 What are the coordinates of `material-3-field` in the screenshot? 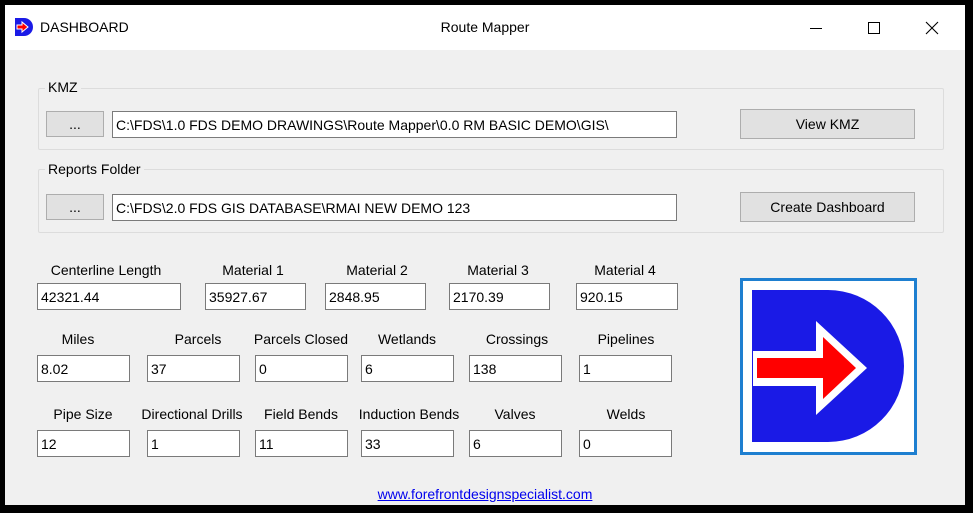 It's located at (499, 296).